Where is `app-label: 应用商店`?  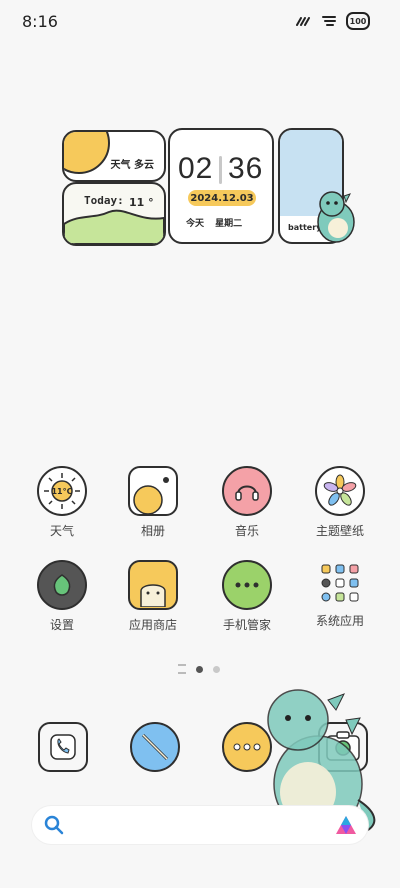 app-label: 应用商店 is located at coordinates (152, 625).